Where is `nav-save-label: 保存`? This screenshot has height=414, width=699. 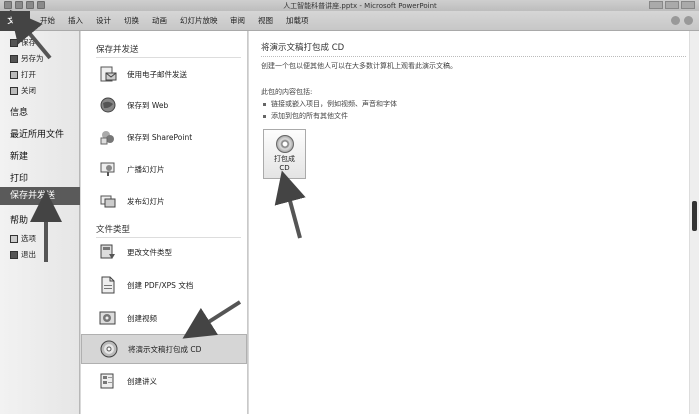 nav-save-label: 保存 is located at coordinates (28, 42).